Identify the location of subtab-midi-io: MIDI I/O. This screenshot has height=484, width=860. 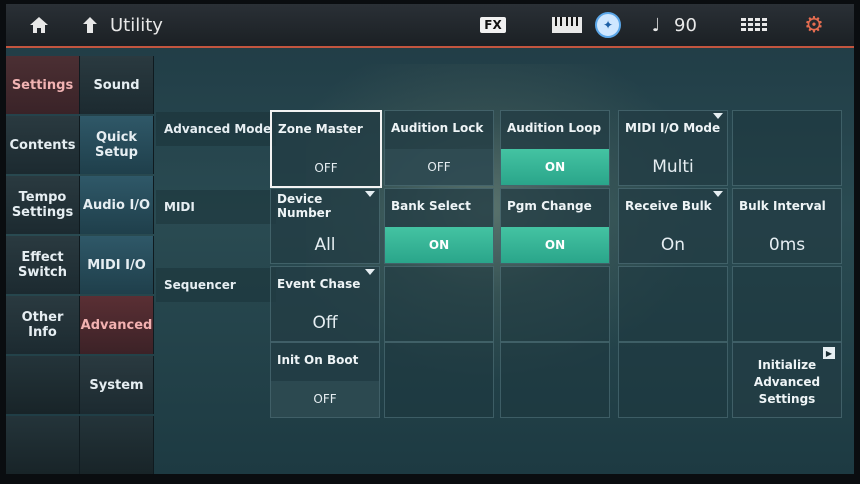
(117, 265).